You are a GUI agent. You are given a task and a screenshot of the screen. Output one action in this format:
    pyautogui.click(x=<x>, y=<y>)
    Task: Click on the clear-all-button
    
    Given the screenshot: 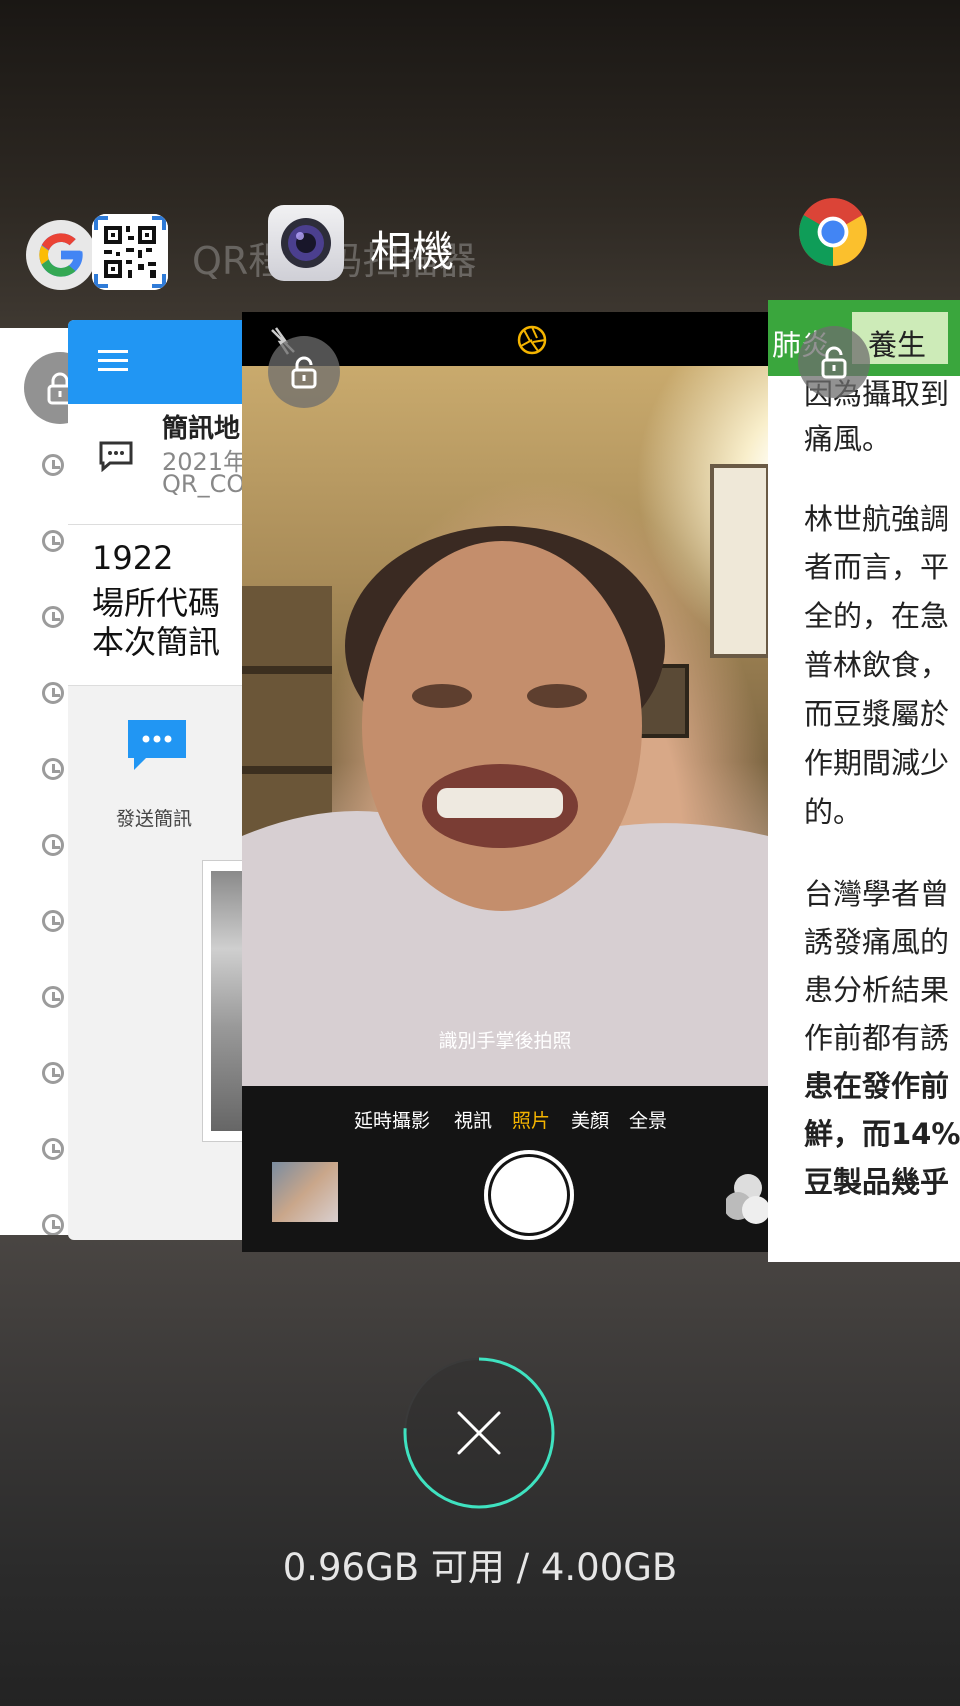 What is the action you would take?
    pyautogui.click(x=479, y=1433)
    